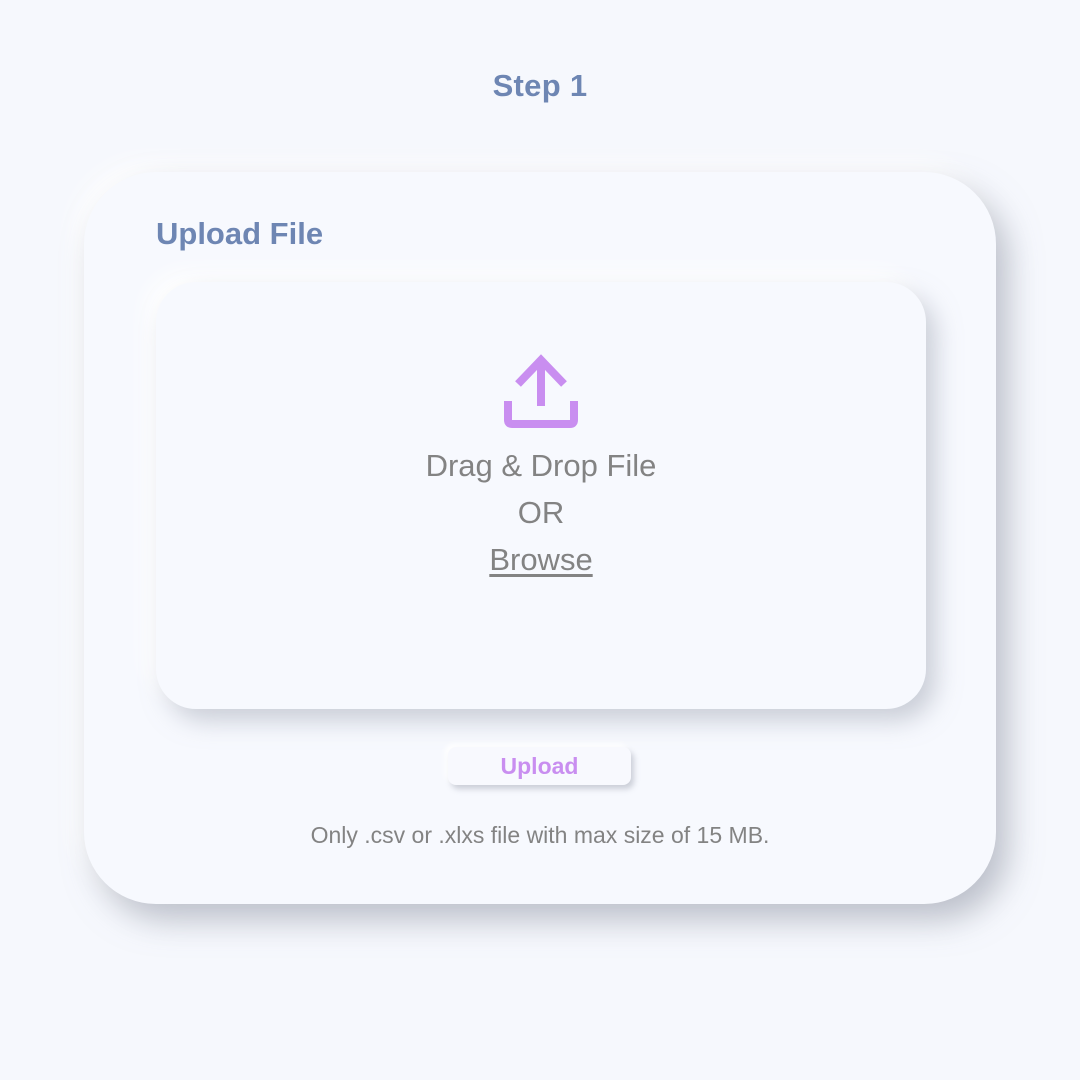  Describe the element at coordinates (240, 233) in the screenshot. I see `card-title: Upload File` at that location.